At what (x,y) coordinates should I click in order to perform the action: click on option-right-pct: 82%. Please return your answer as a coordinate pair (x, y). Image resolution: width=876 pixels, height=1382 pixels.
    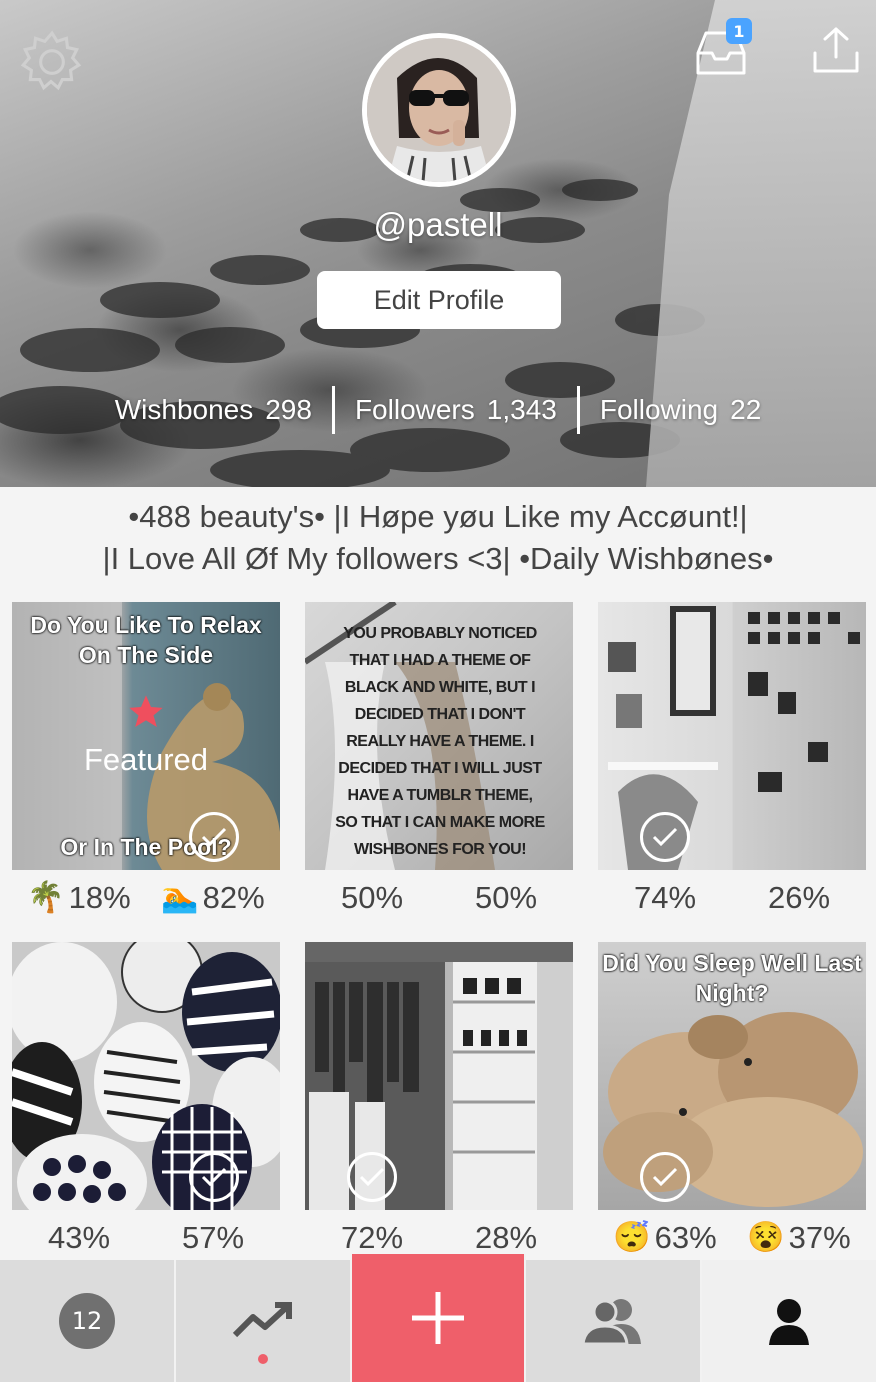
    Looking at the image, I should click on (233, 897).